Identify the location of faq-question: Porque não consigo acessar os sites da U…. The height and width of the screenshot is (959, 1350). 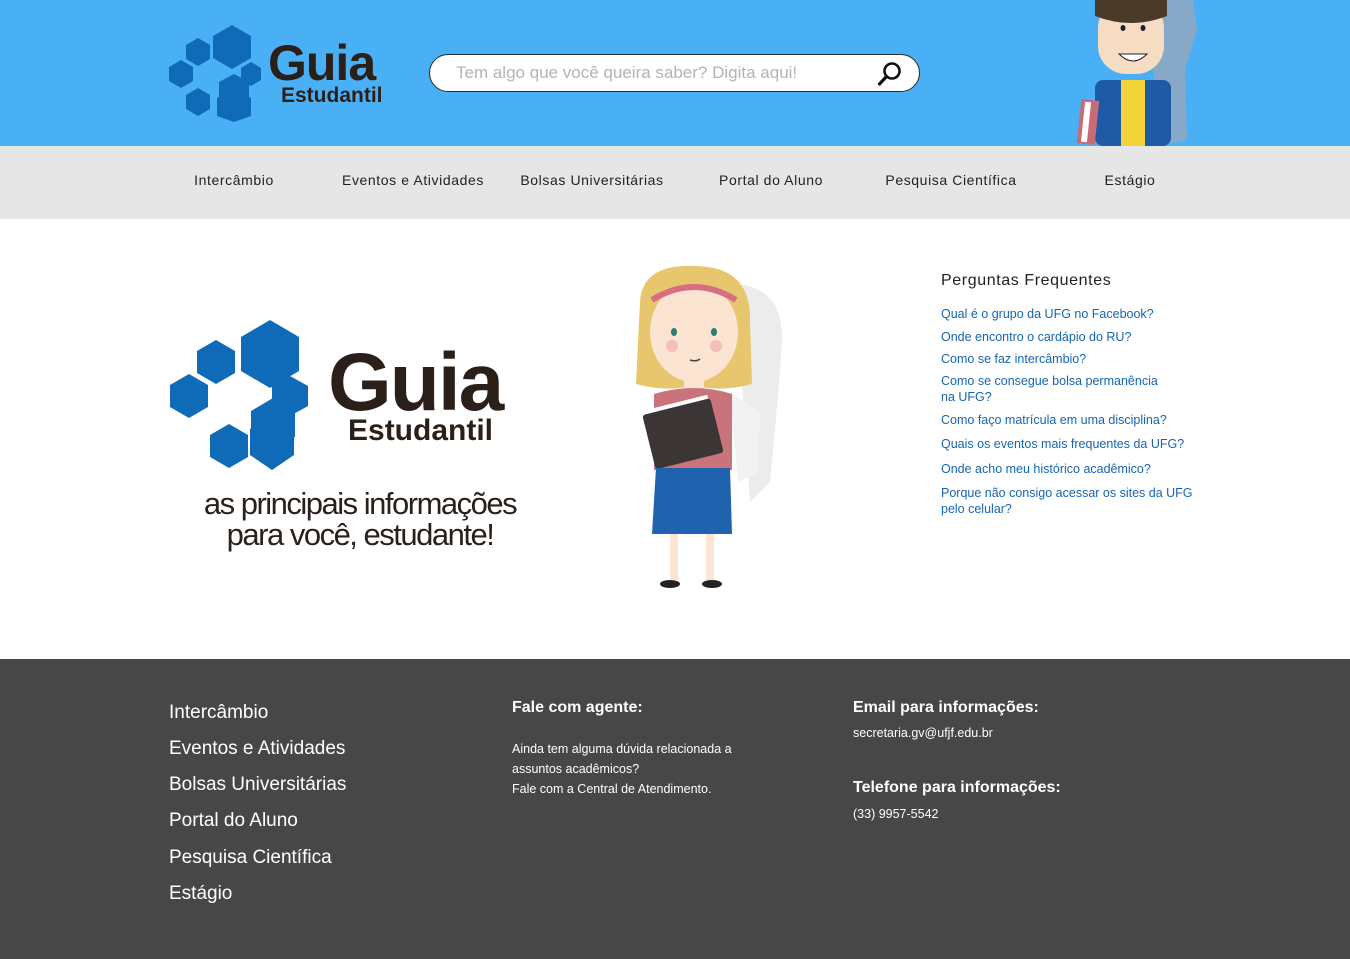
(1069, 501).